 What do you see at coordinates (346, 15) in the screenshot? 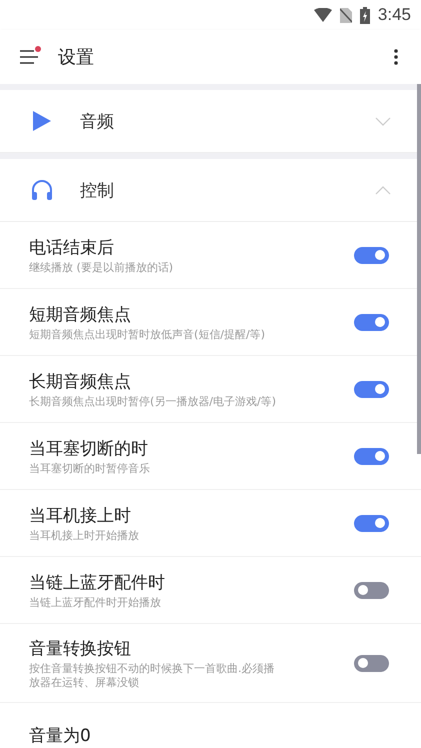
I see `no-sim-icon` at bounding box center [346, 15].